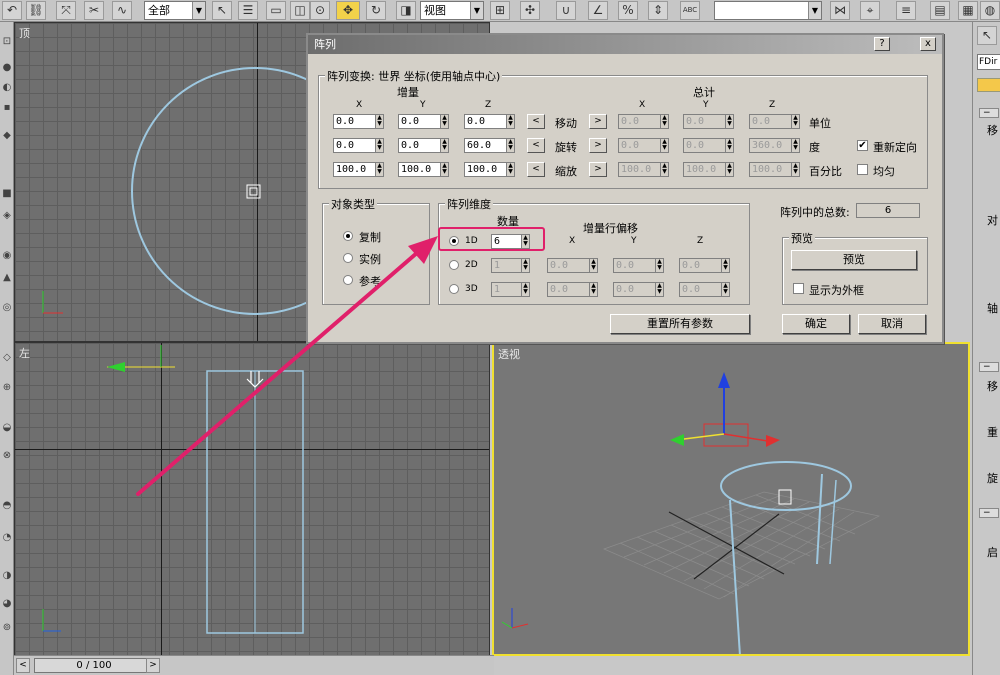  I want to click on tool-icon: ◈, so click(7, 216).